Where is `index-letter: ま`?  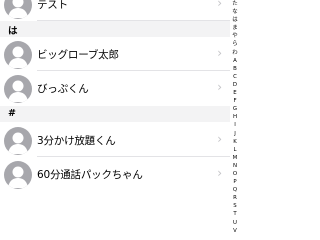 index-letter: ま is located at coordinates (235, 28).